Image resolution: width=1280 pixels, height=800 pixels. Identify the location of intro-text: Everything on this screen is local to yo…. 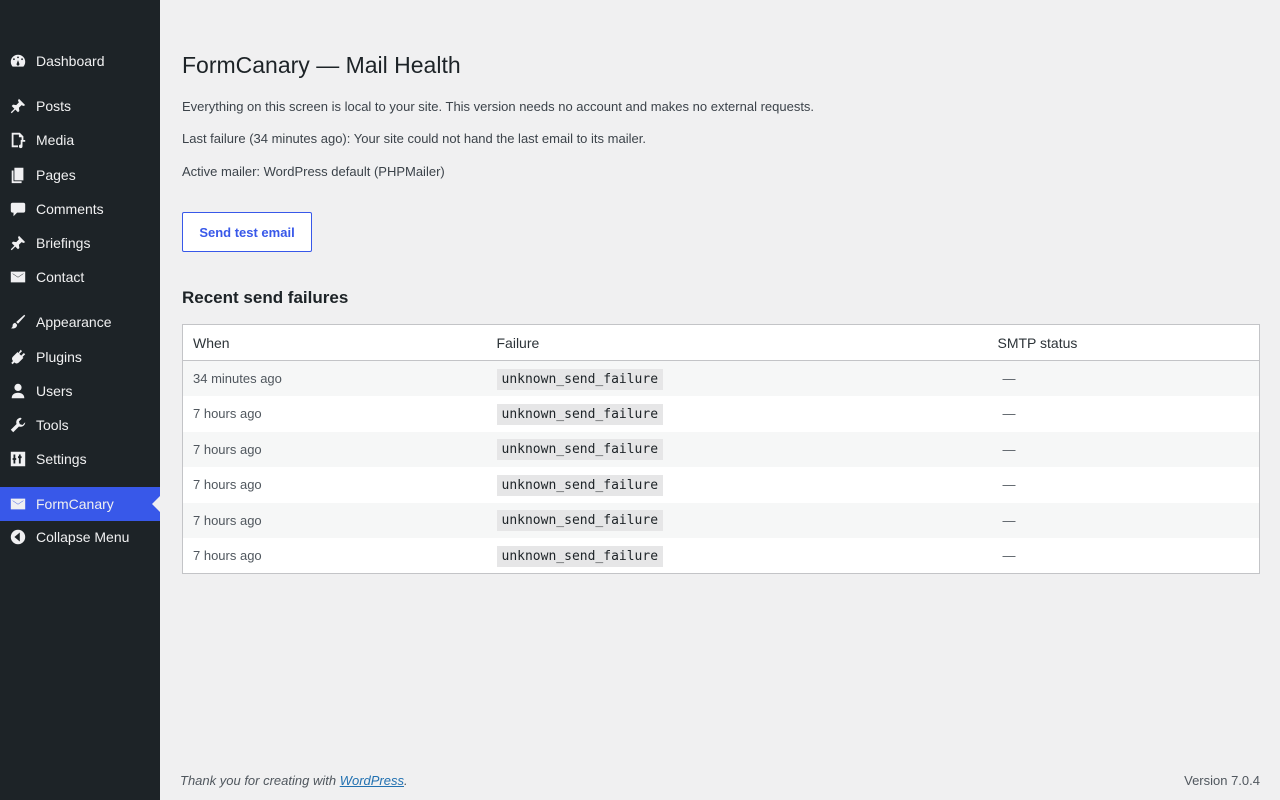
(498, 106).